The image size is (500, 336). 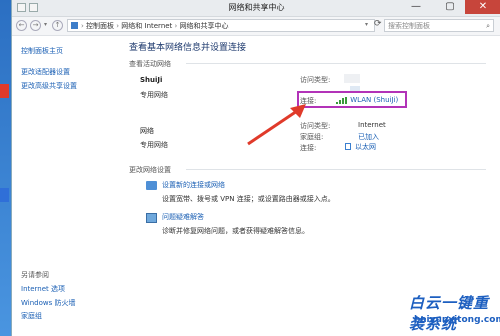 I want to click on homegroup-joined-link: 已加入, so click(x=368, y=137).